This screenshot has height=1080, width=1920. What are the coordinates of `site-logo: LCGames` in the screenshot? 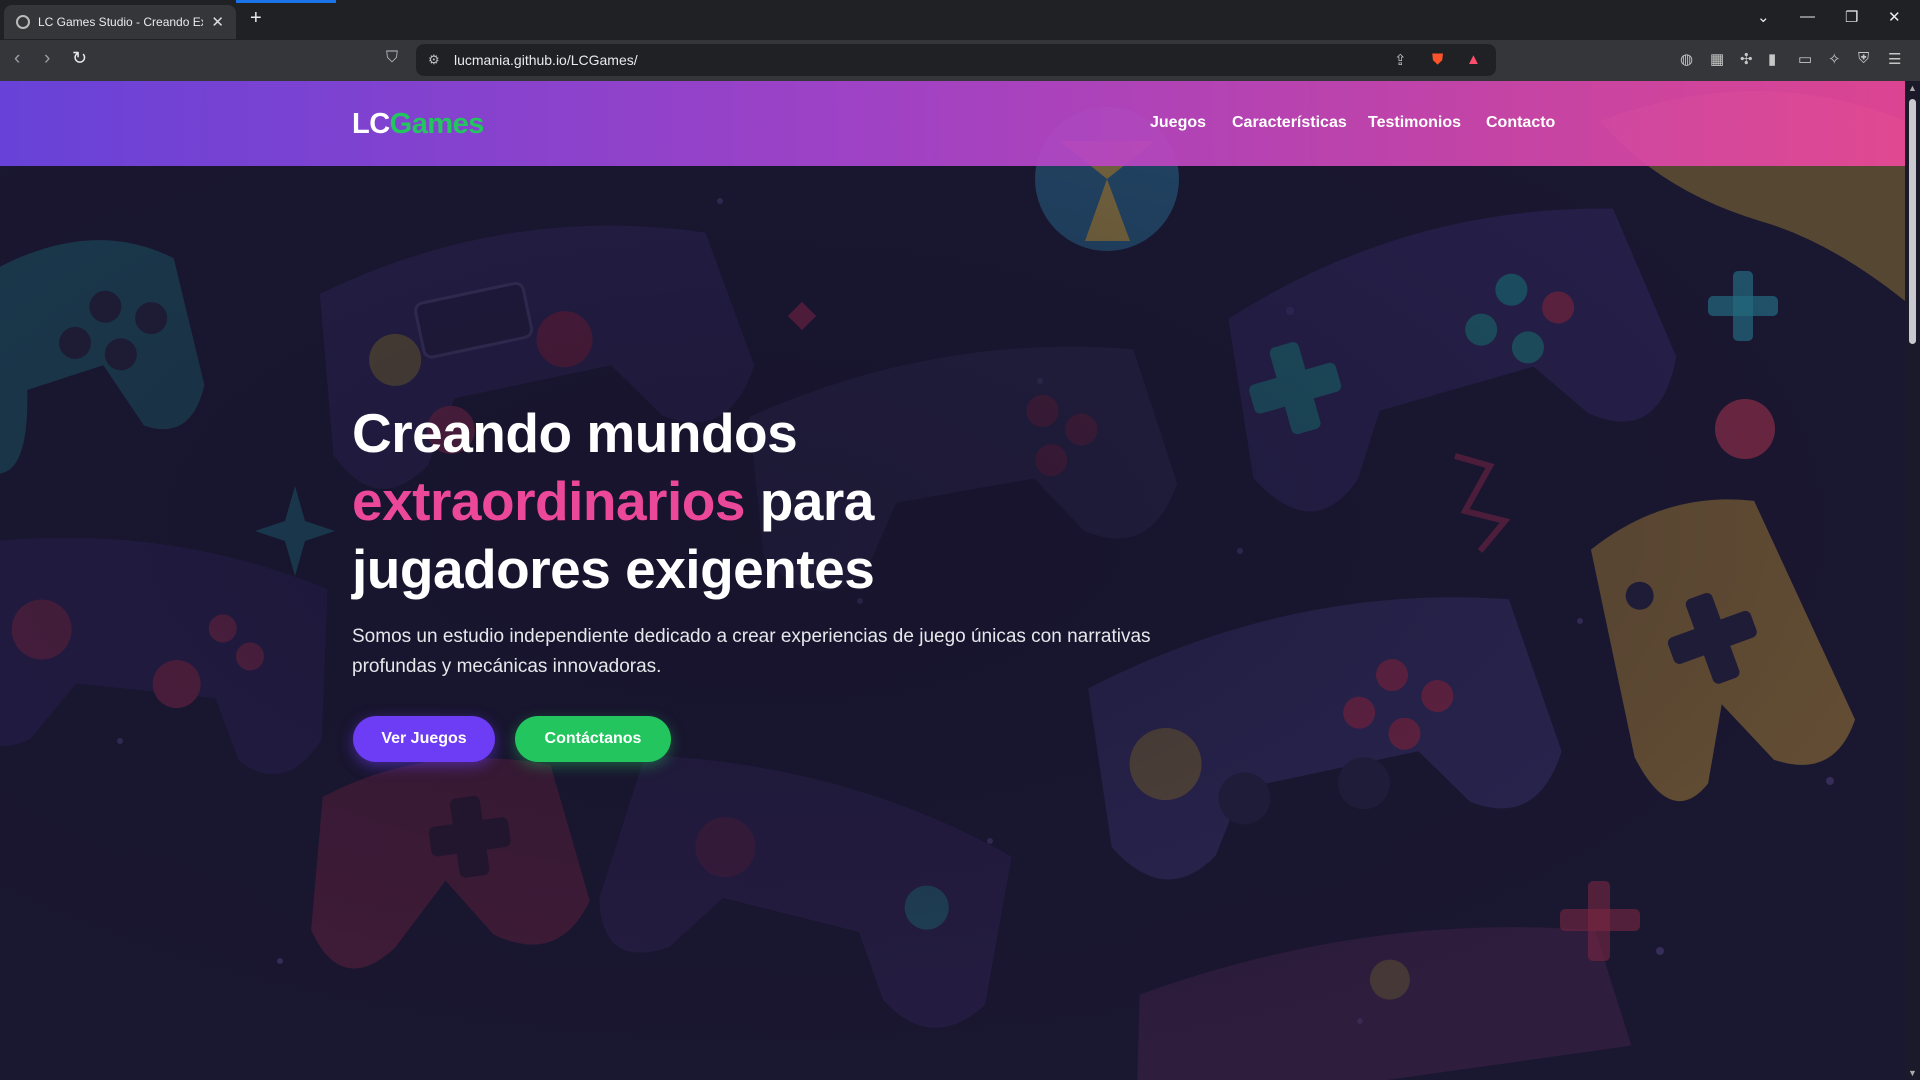 It's located at (418, 124).